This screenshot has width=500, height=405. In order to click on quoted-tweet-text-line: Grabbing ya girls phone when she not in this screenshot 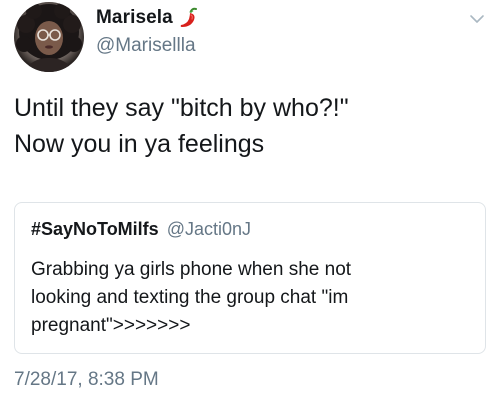, I will do `click(191, 269)`.